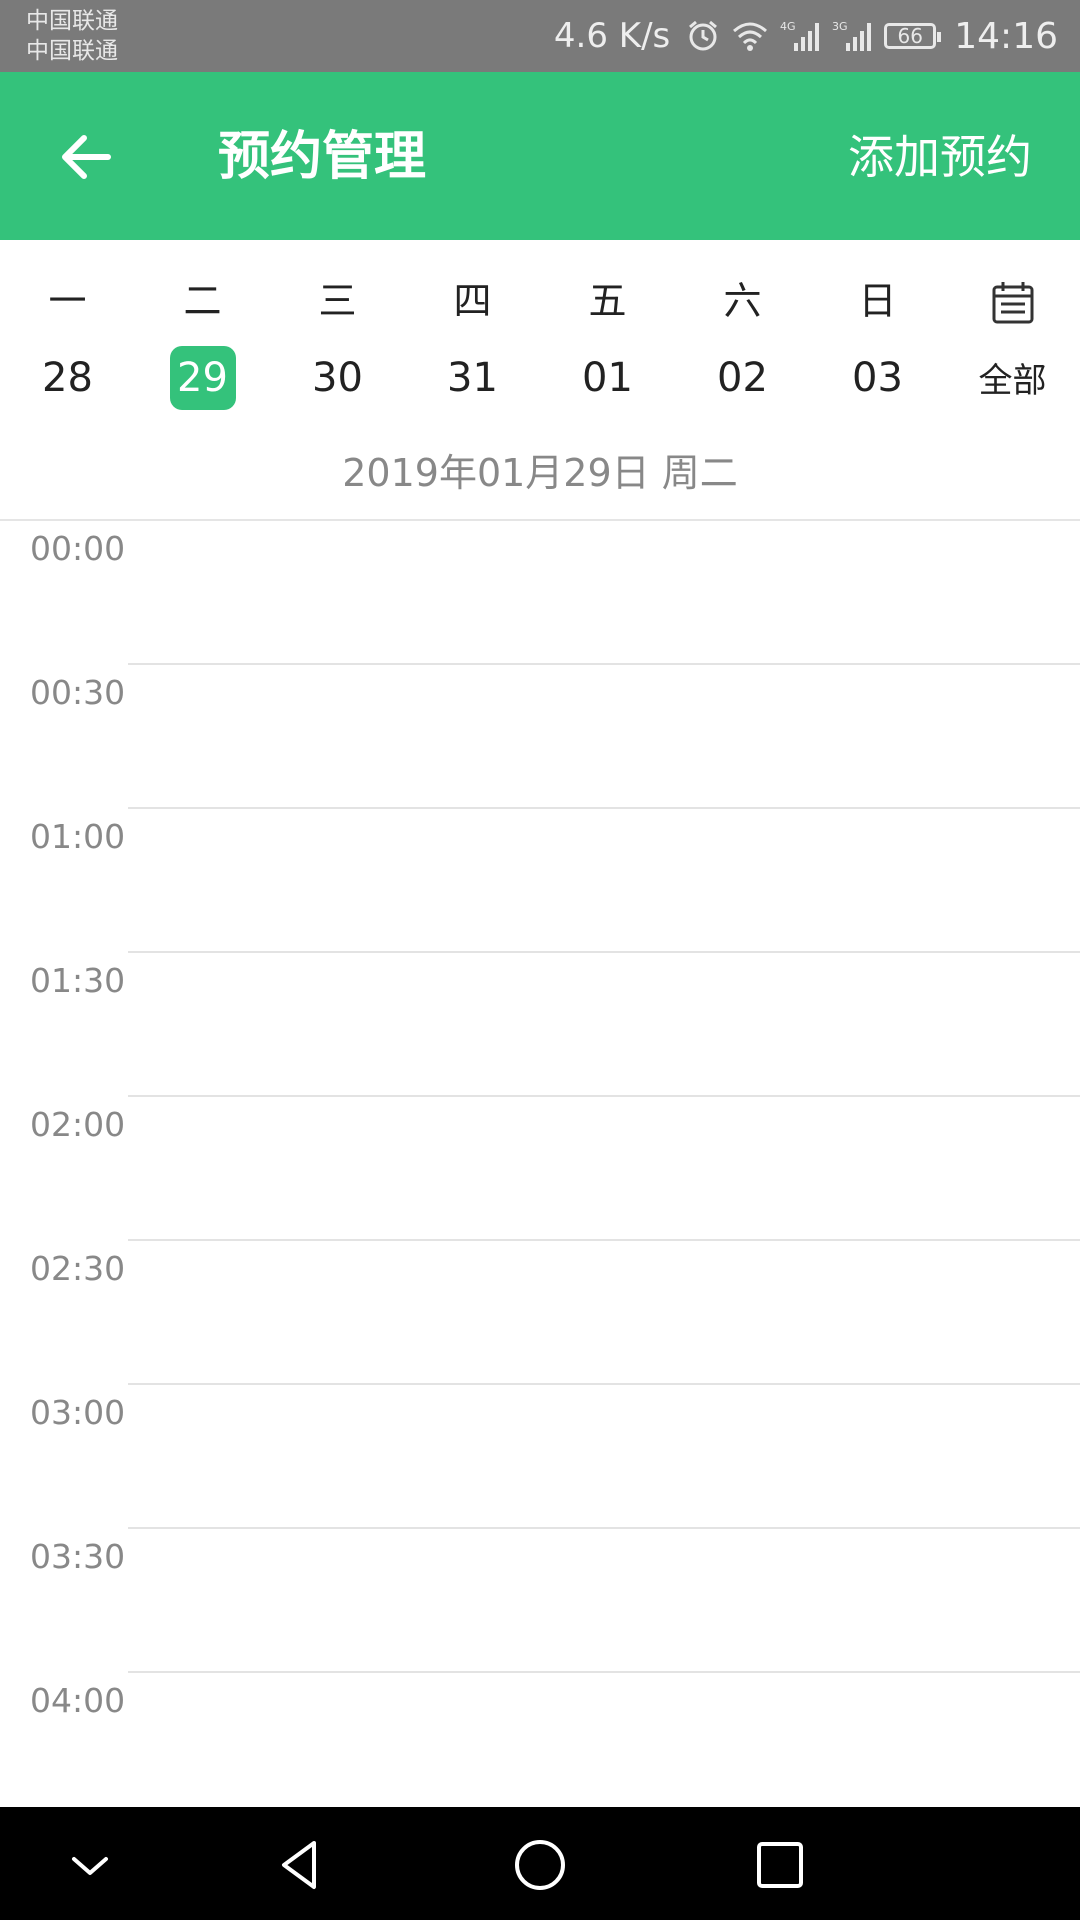 This screenshot has width=1080, height=1920. I want to click on selected-day-number: 29, so click(202, 378).